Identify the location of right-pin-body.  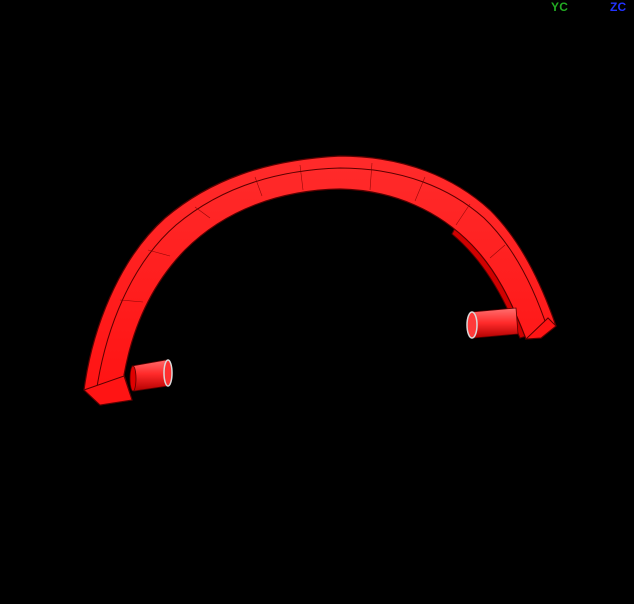
(495, 323).